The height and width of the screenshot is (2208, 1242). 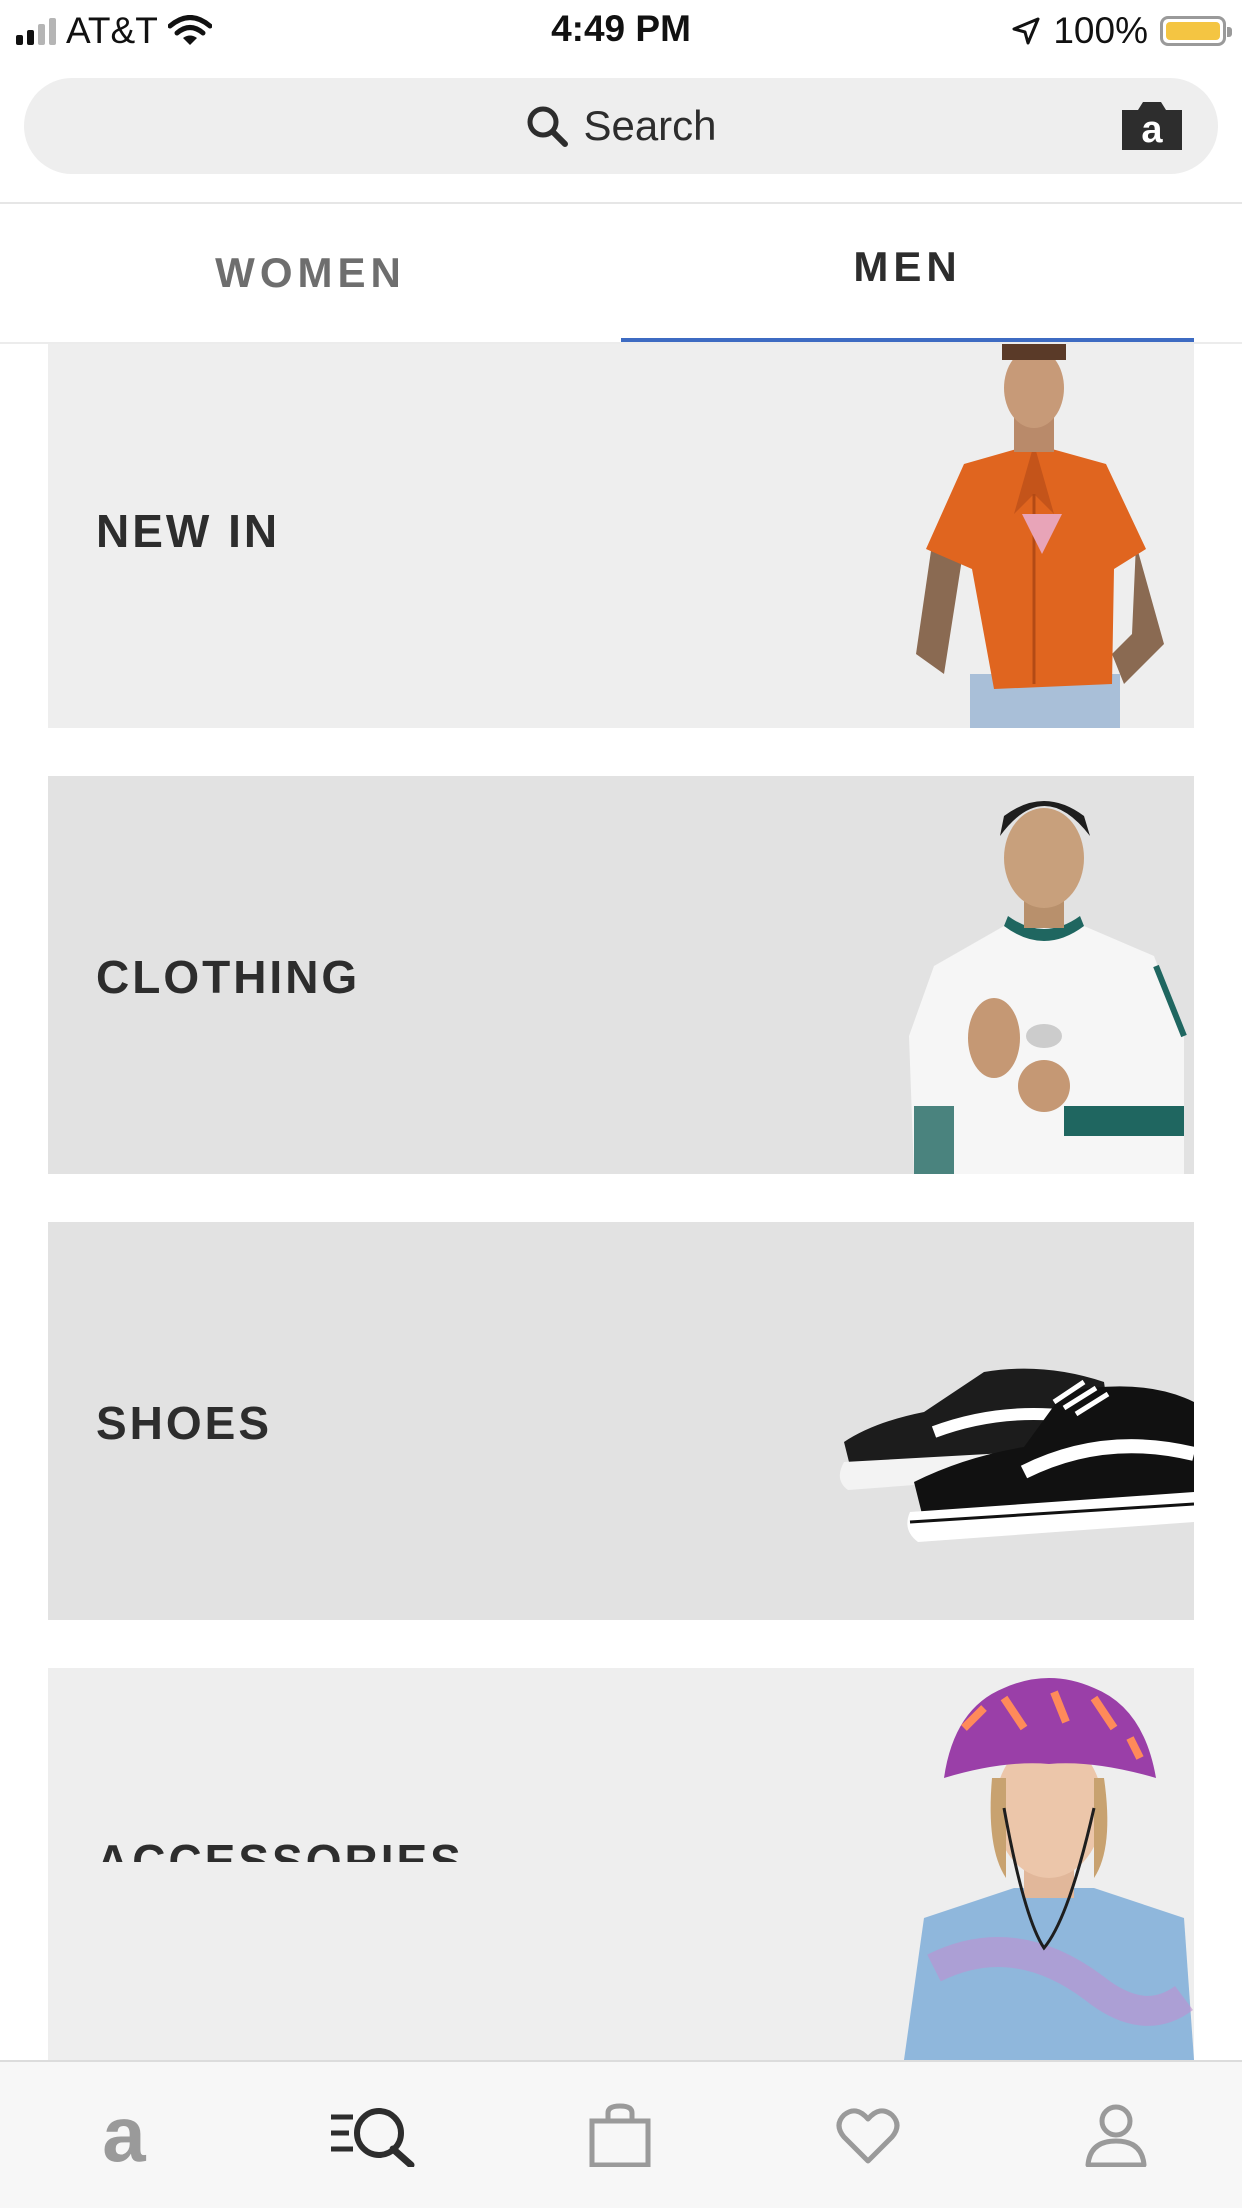 What do you see at coordinates (184, 1423) in the screenshot?
I see `category-label: SHOES` at bounding box center [184, 1423].